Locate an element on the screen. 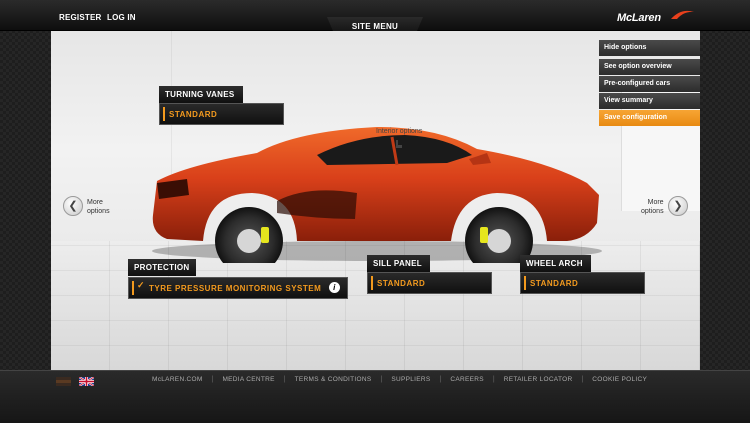  menu-view-summary: View summary is located at coordinates (649, 101).